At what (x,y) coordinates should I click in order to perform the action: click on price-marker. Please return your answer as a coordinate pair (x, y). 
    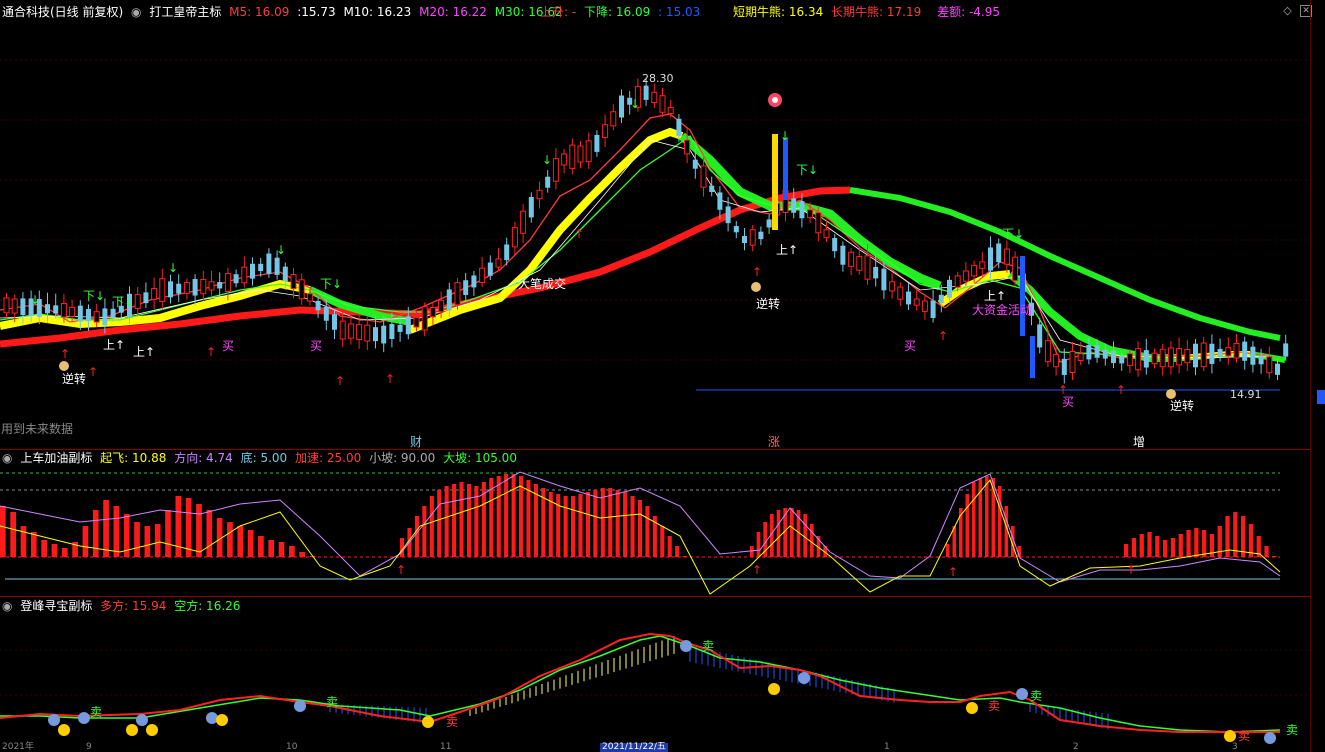
    Looking at the image, I should click on (1321, 397).